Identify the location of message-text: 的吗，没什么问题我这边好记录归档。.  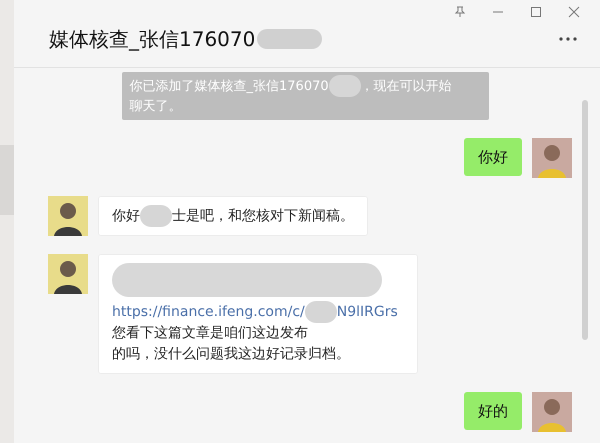
(231, 354).